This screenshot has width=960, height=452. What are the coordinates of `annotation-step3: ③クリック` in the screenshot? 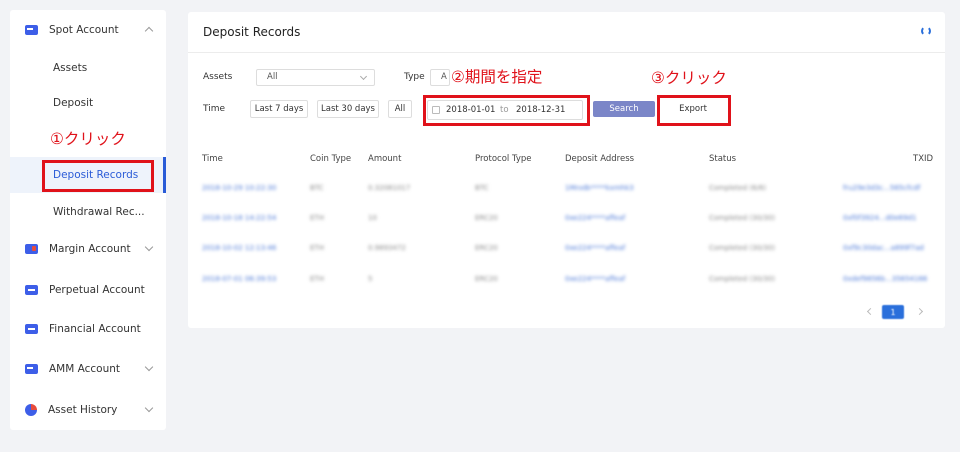 It's located at (689, 78).